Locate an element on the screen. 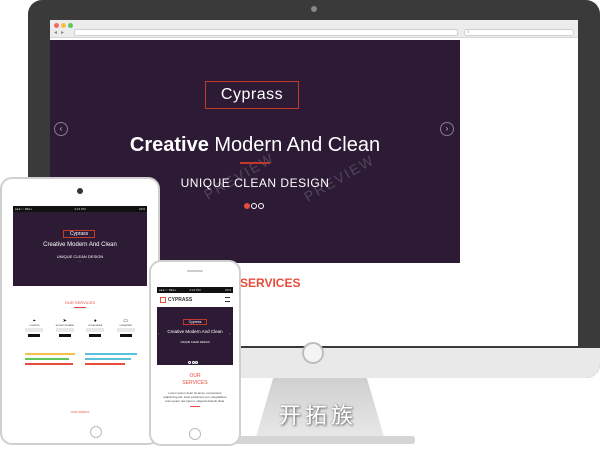 The height and width of the screenshot is (450, 600). browser-toolbar: ◂ ▸ ⌕ is located at coordinates (314, 29).